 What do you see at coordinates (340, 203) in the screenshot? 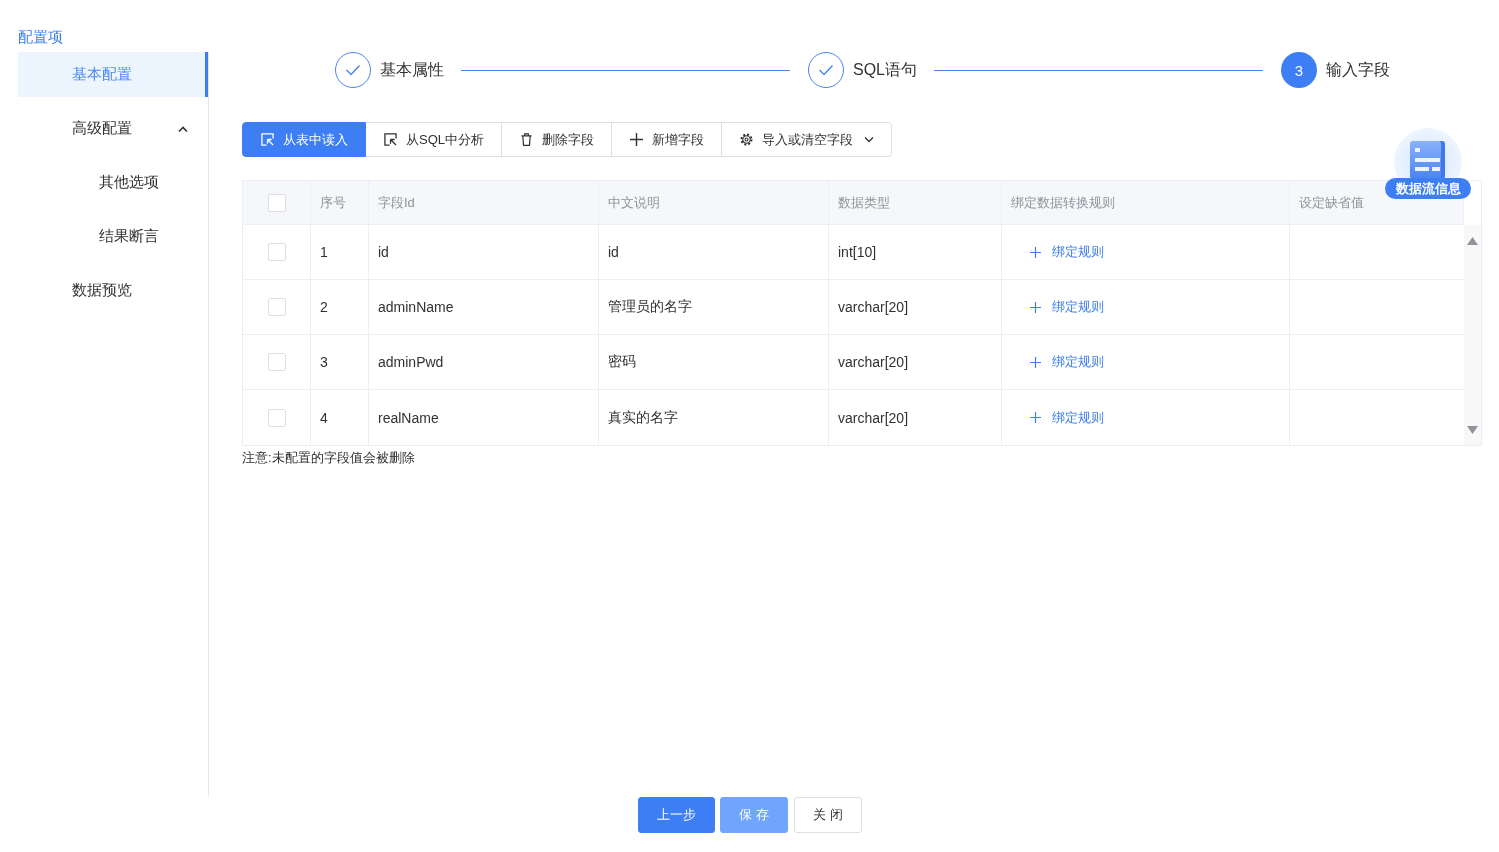
I see `column-header: 序号` at bounding box center [340, 203].